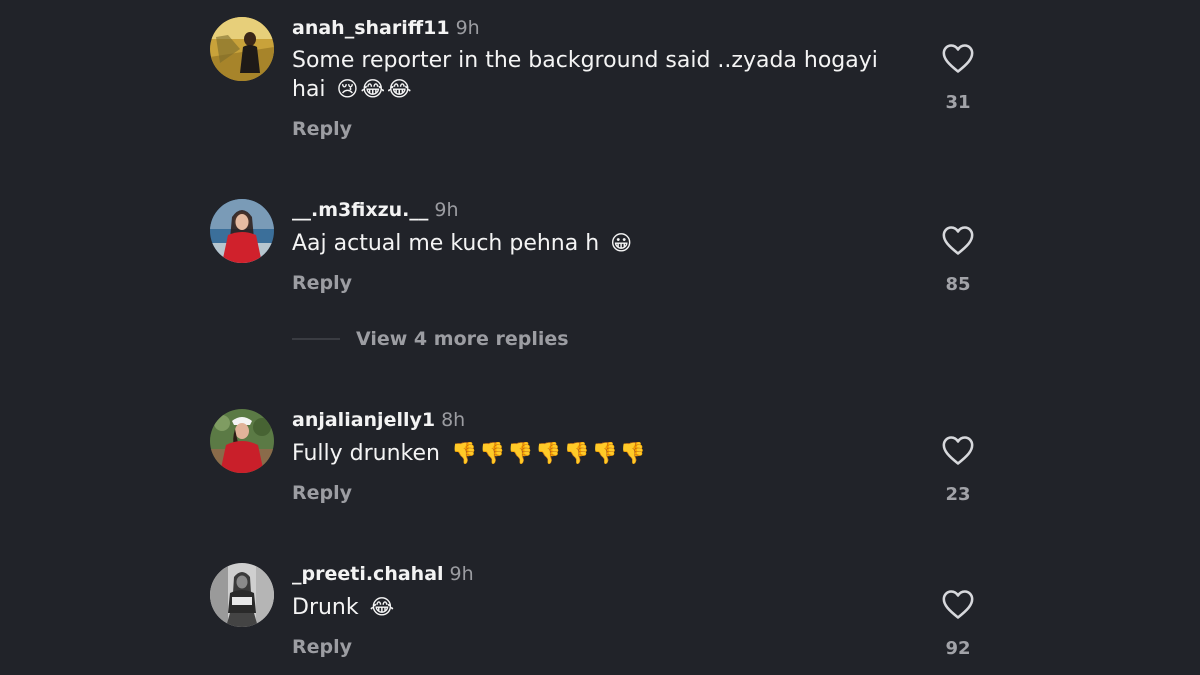  I want to click on username: _preeti.chahal, so click(368, 574).